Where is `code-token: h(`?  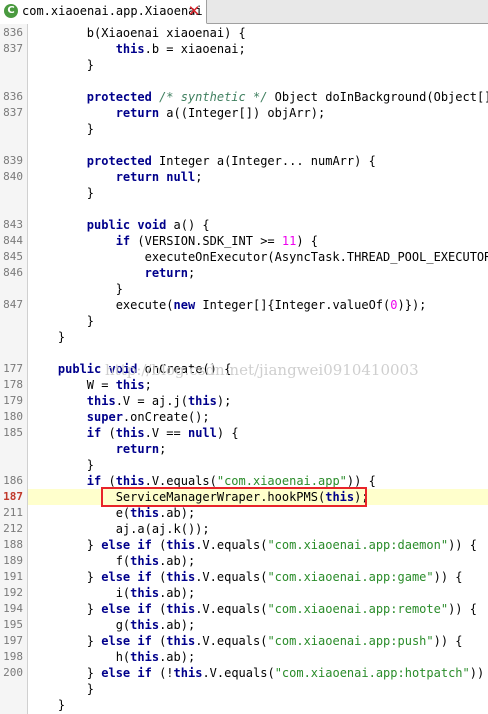 code-token: h( is located at coordinates (80, 657).